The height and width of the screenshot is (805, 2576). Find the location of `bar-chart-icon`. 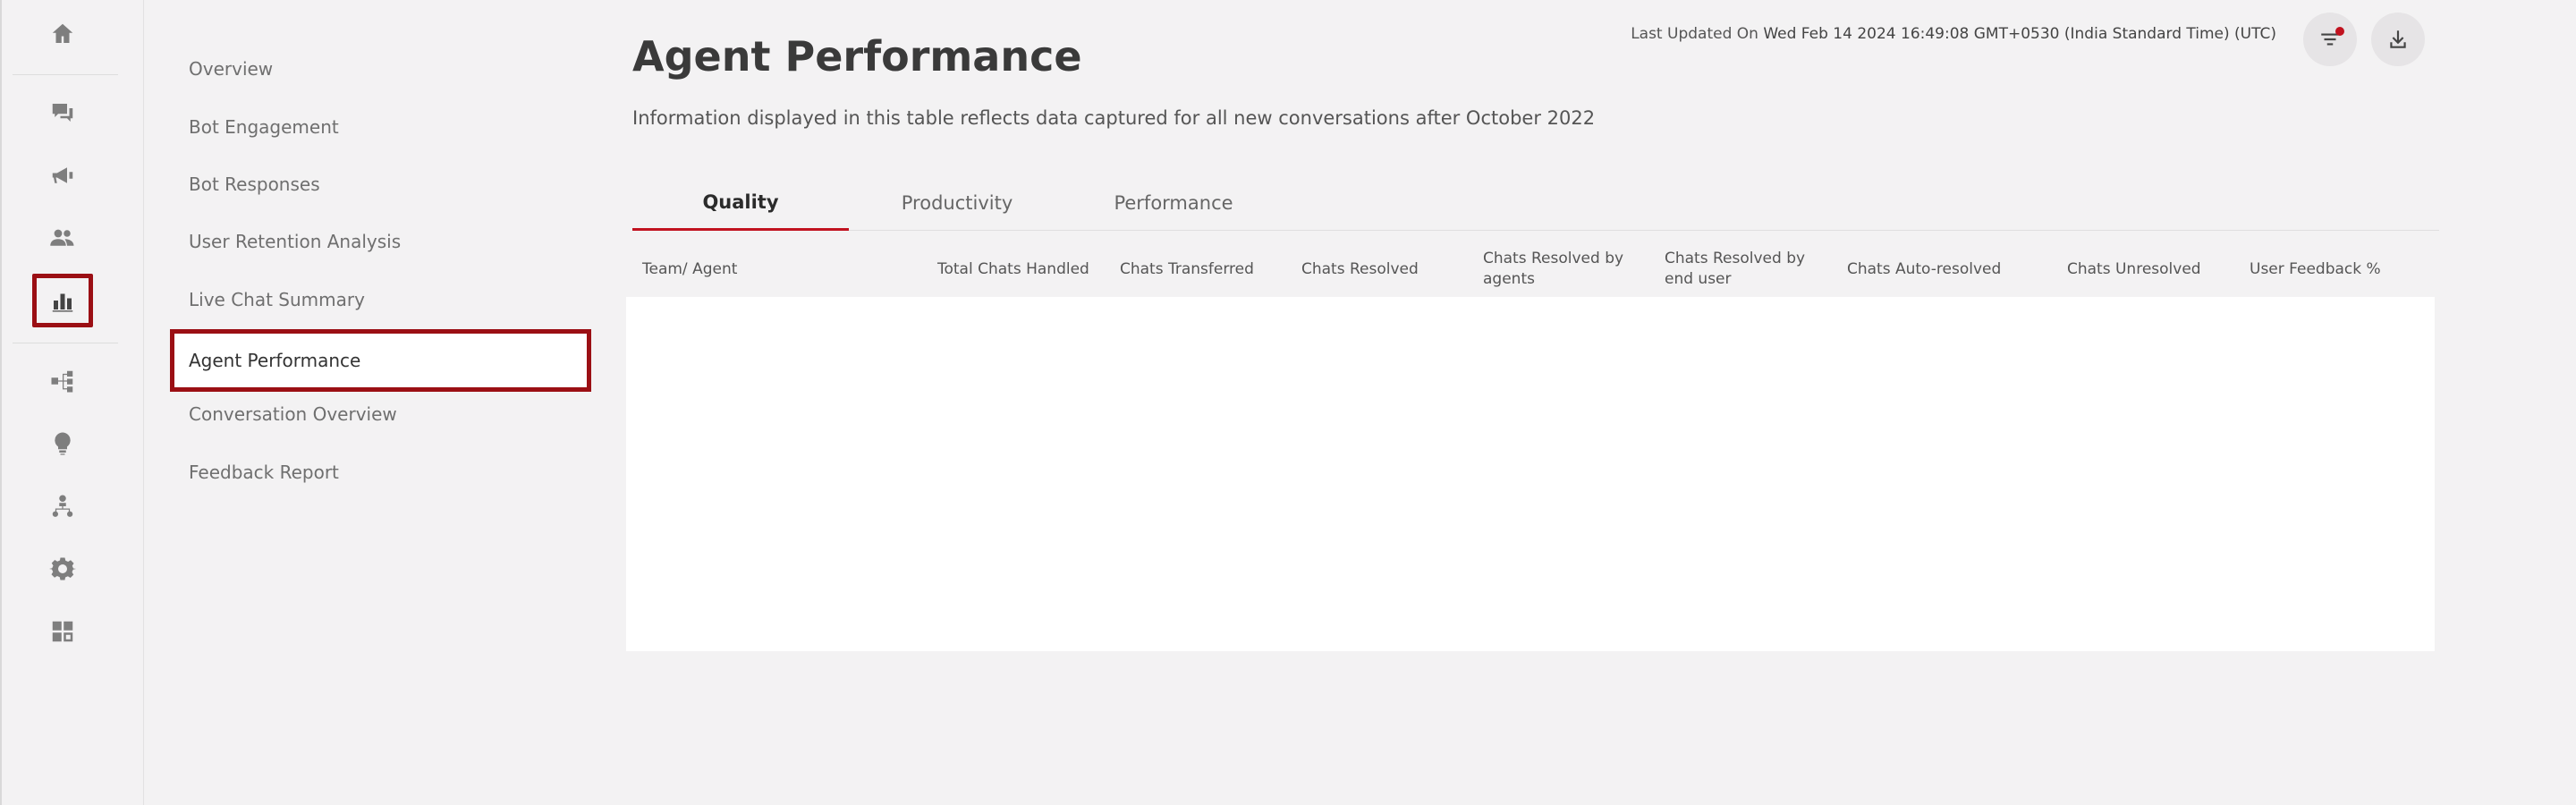

bar-chart-icon is located at coordinates (62, 300).